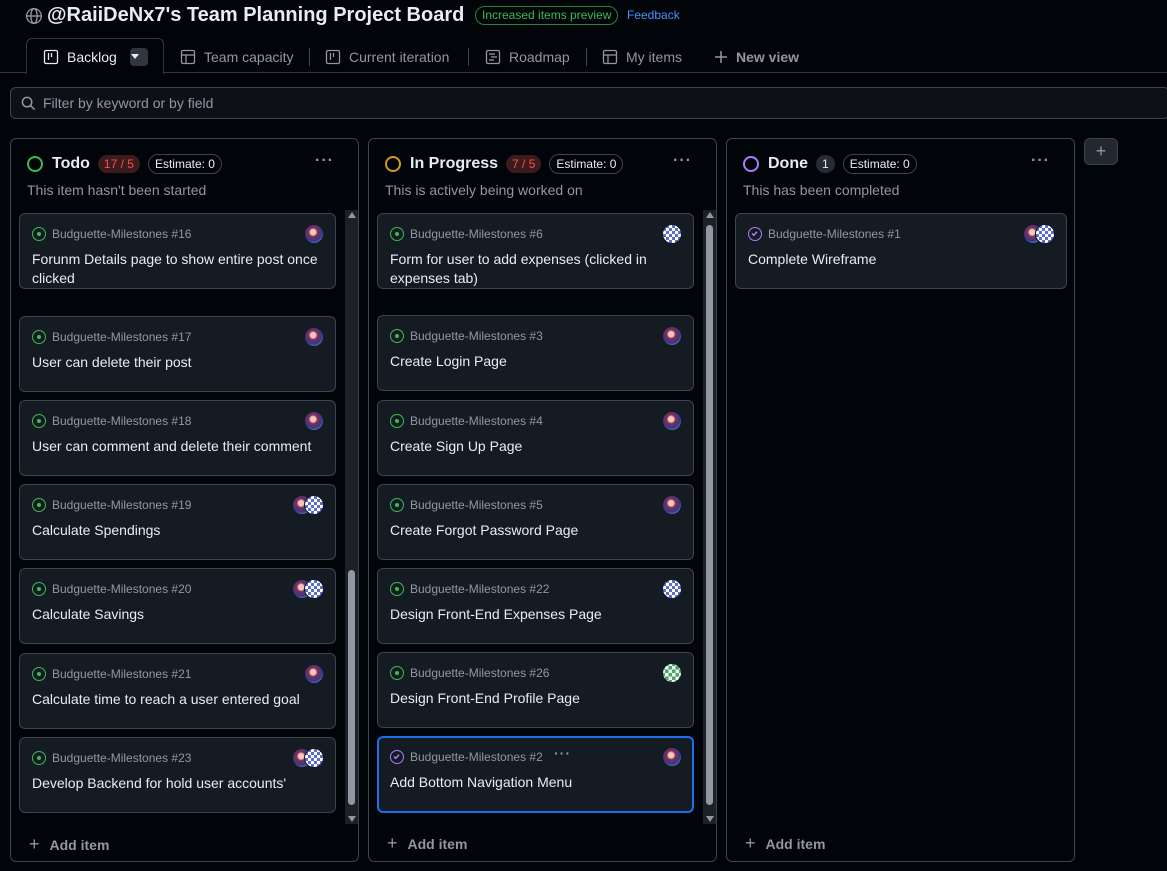 This screenshot has height=871, width=1167. What do you see at coordinates (538, 361) in the screenshot?
I see `card-title: Create Login Page` at bounding box center [538, 361].